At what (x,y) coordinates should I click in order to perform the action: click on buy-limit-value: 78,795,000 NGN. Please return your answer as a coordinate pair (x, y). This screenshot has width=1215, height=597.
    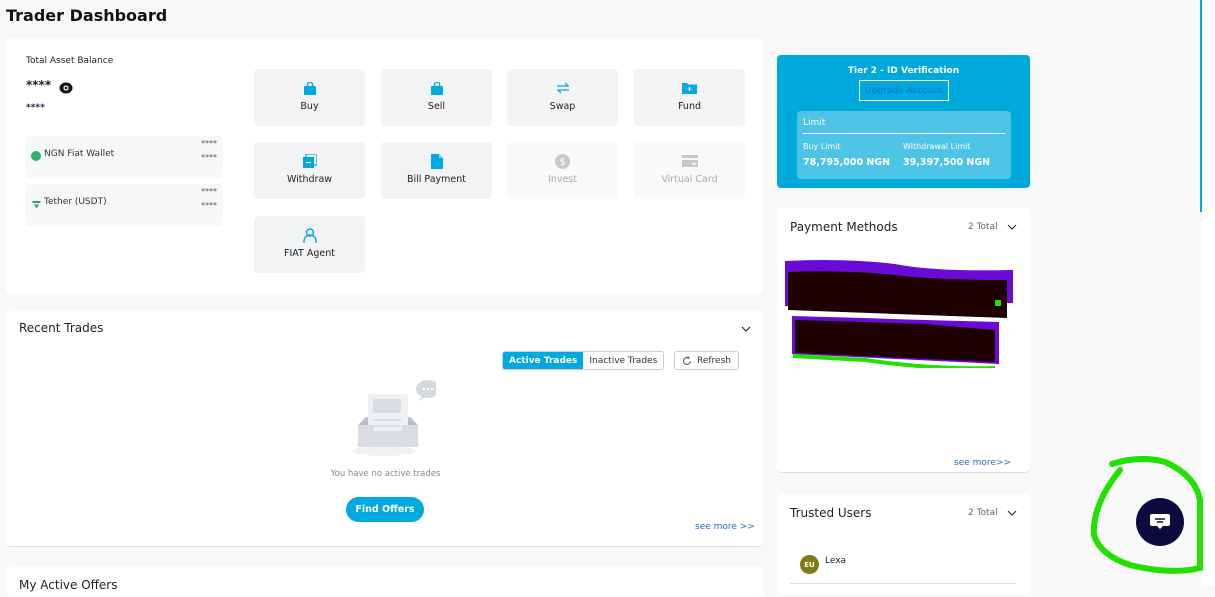
    Looking at the image, I should click on (847, 162).